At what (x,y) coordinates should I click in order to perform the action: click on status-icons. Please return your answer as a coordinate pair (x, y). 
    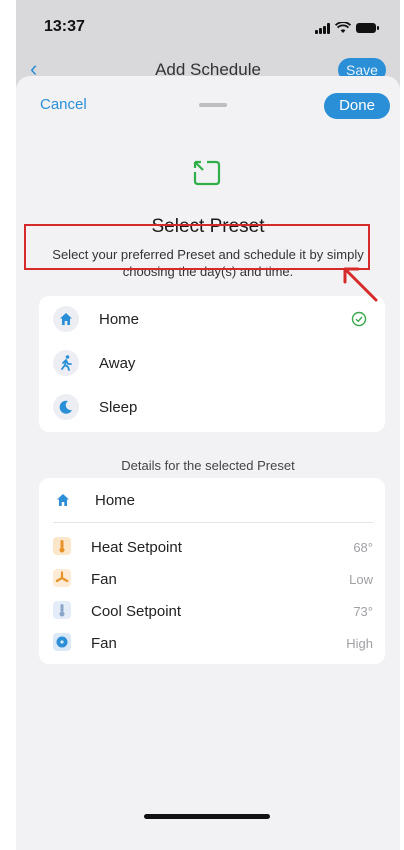
    Looking at the image, I should click on (347, 28).